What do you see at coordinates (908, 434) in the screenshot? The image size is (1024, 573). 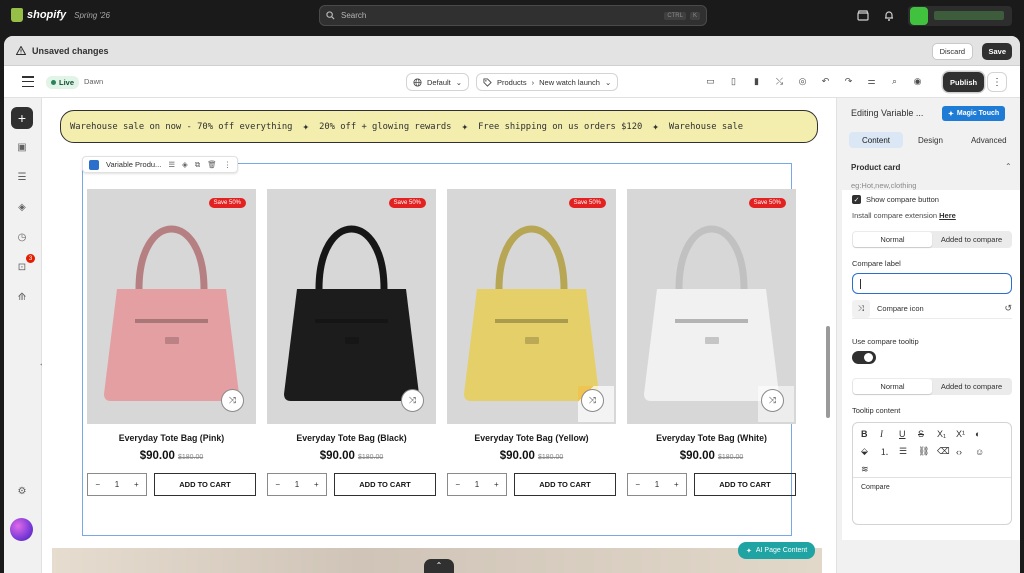 I see `underline-icon: U` at bounding box center [908, 434].